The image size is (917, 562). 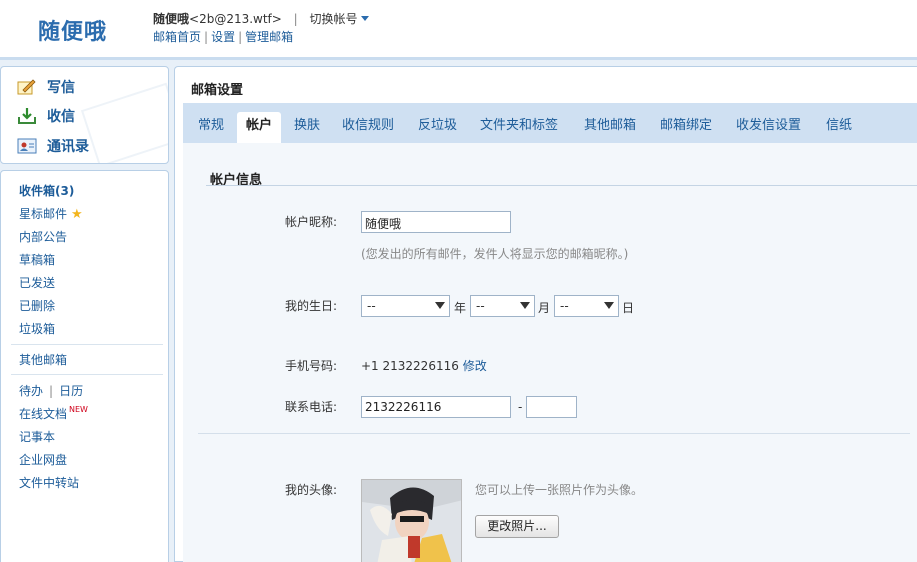 I want to click on user-email: <2b@213.wtf>, so click(x=235, y=19).